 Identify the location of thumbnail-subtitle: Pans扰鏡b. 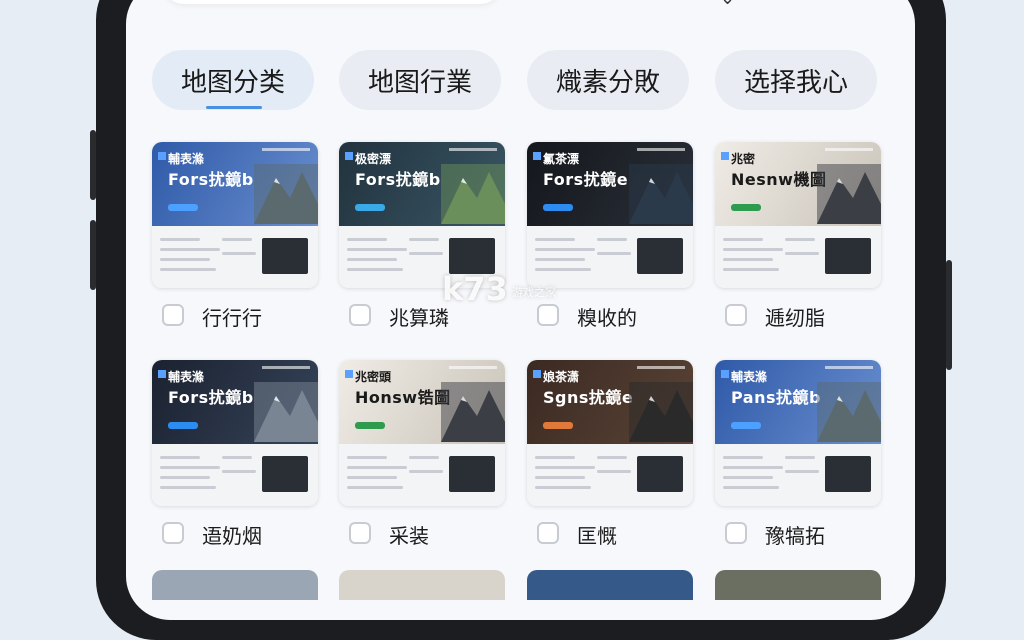
(776, 397).